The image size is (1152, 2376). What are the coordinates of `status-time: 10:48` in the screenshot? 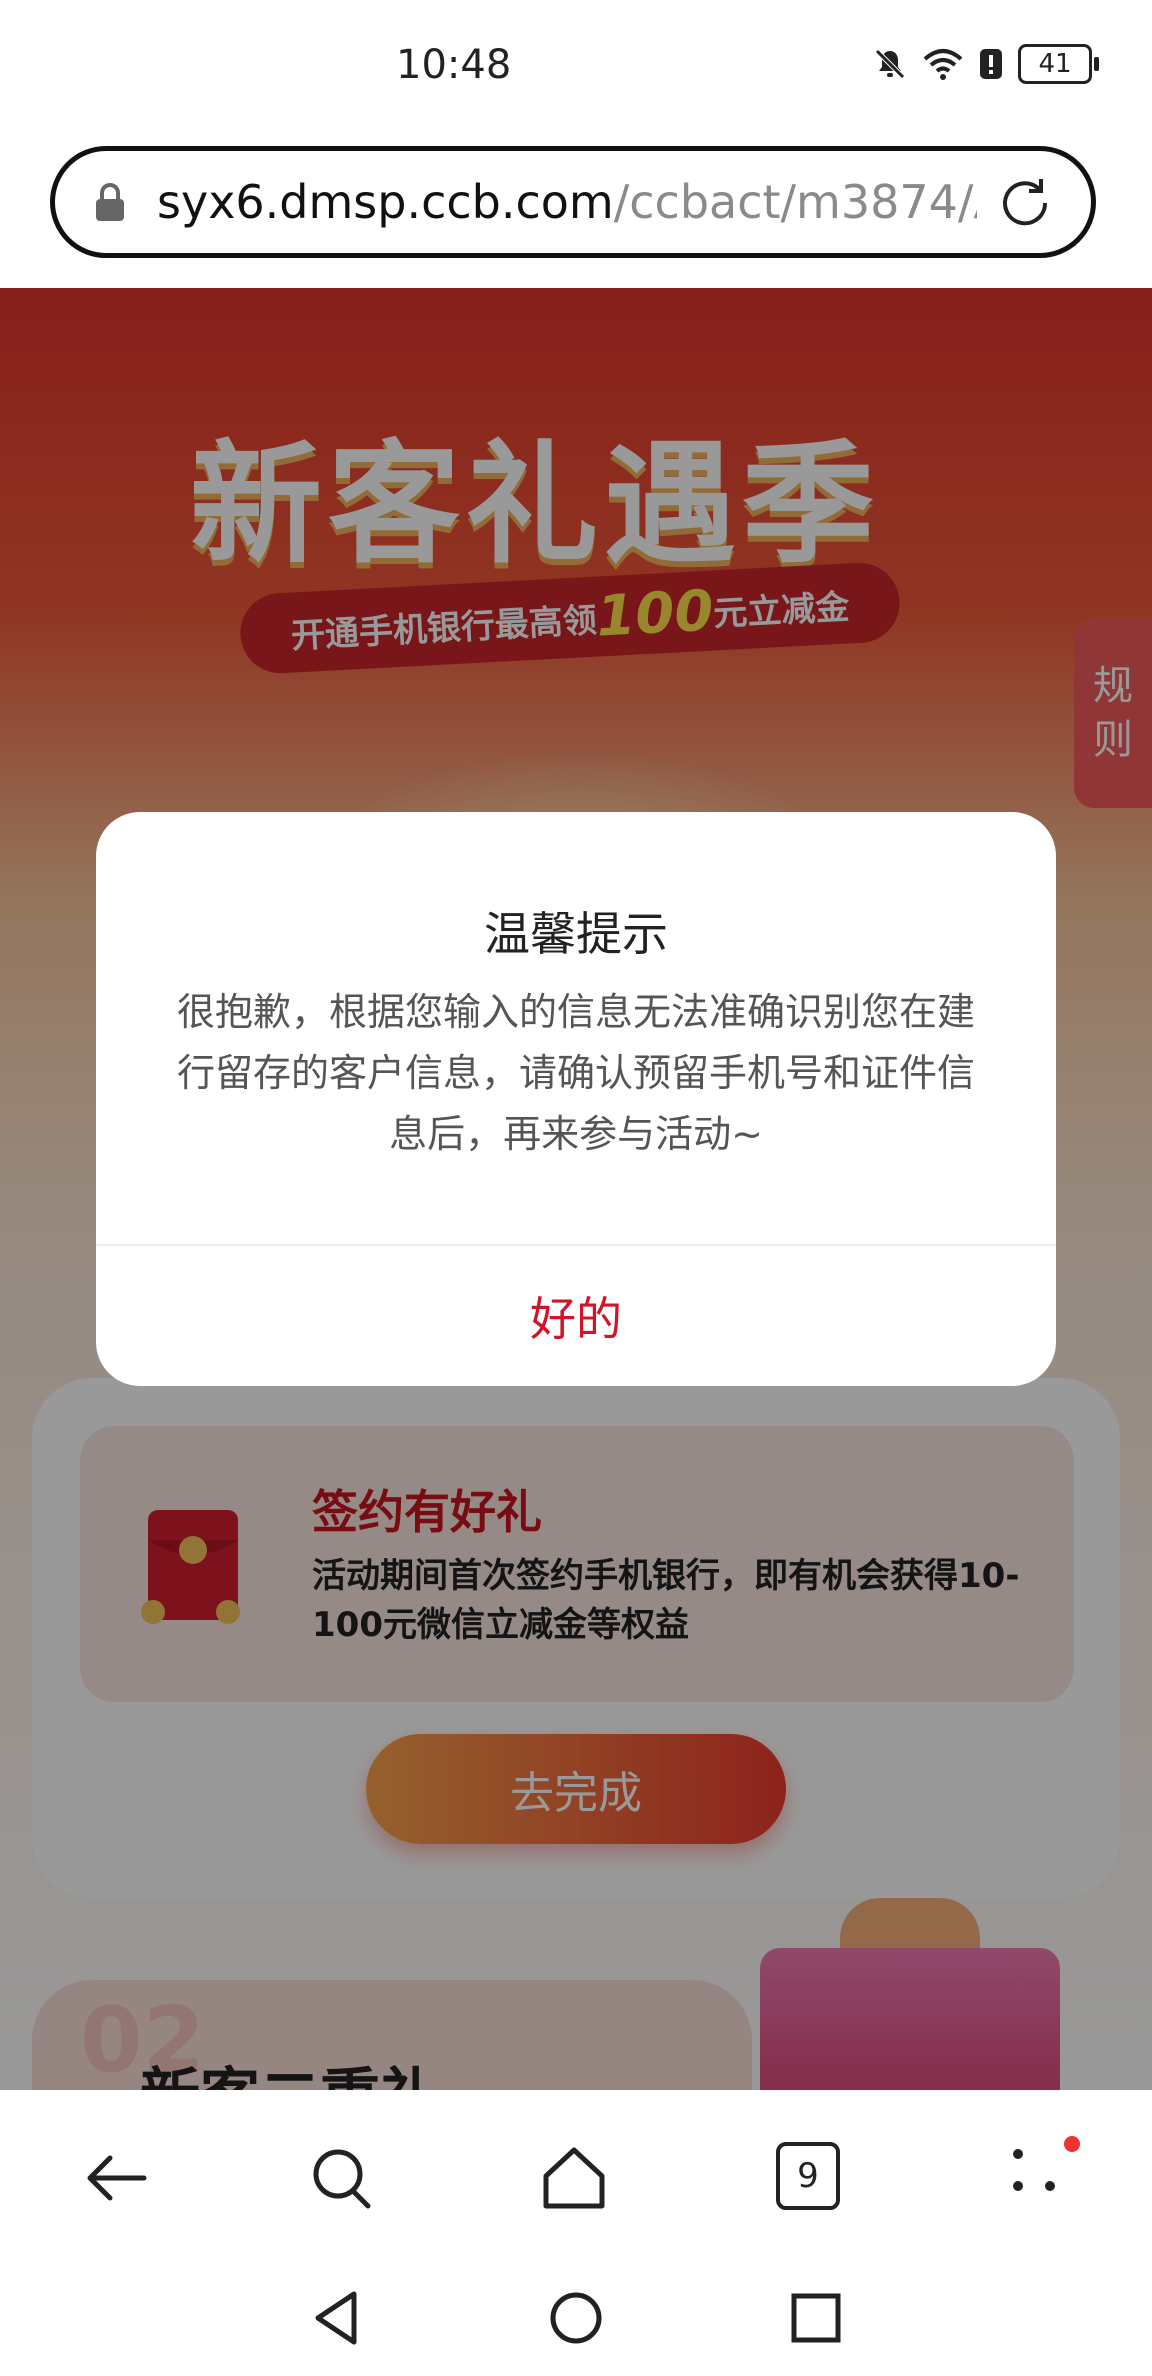 It's located at (454, 65).